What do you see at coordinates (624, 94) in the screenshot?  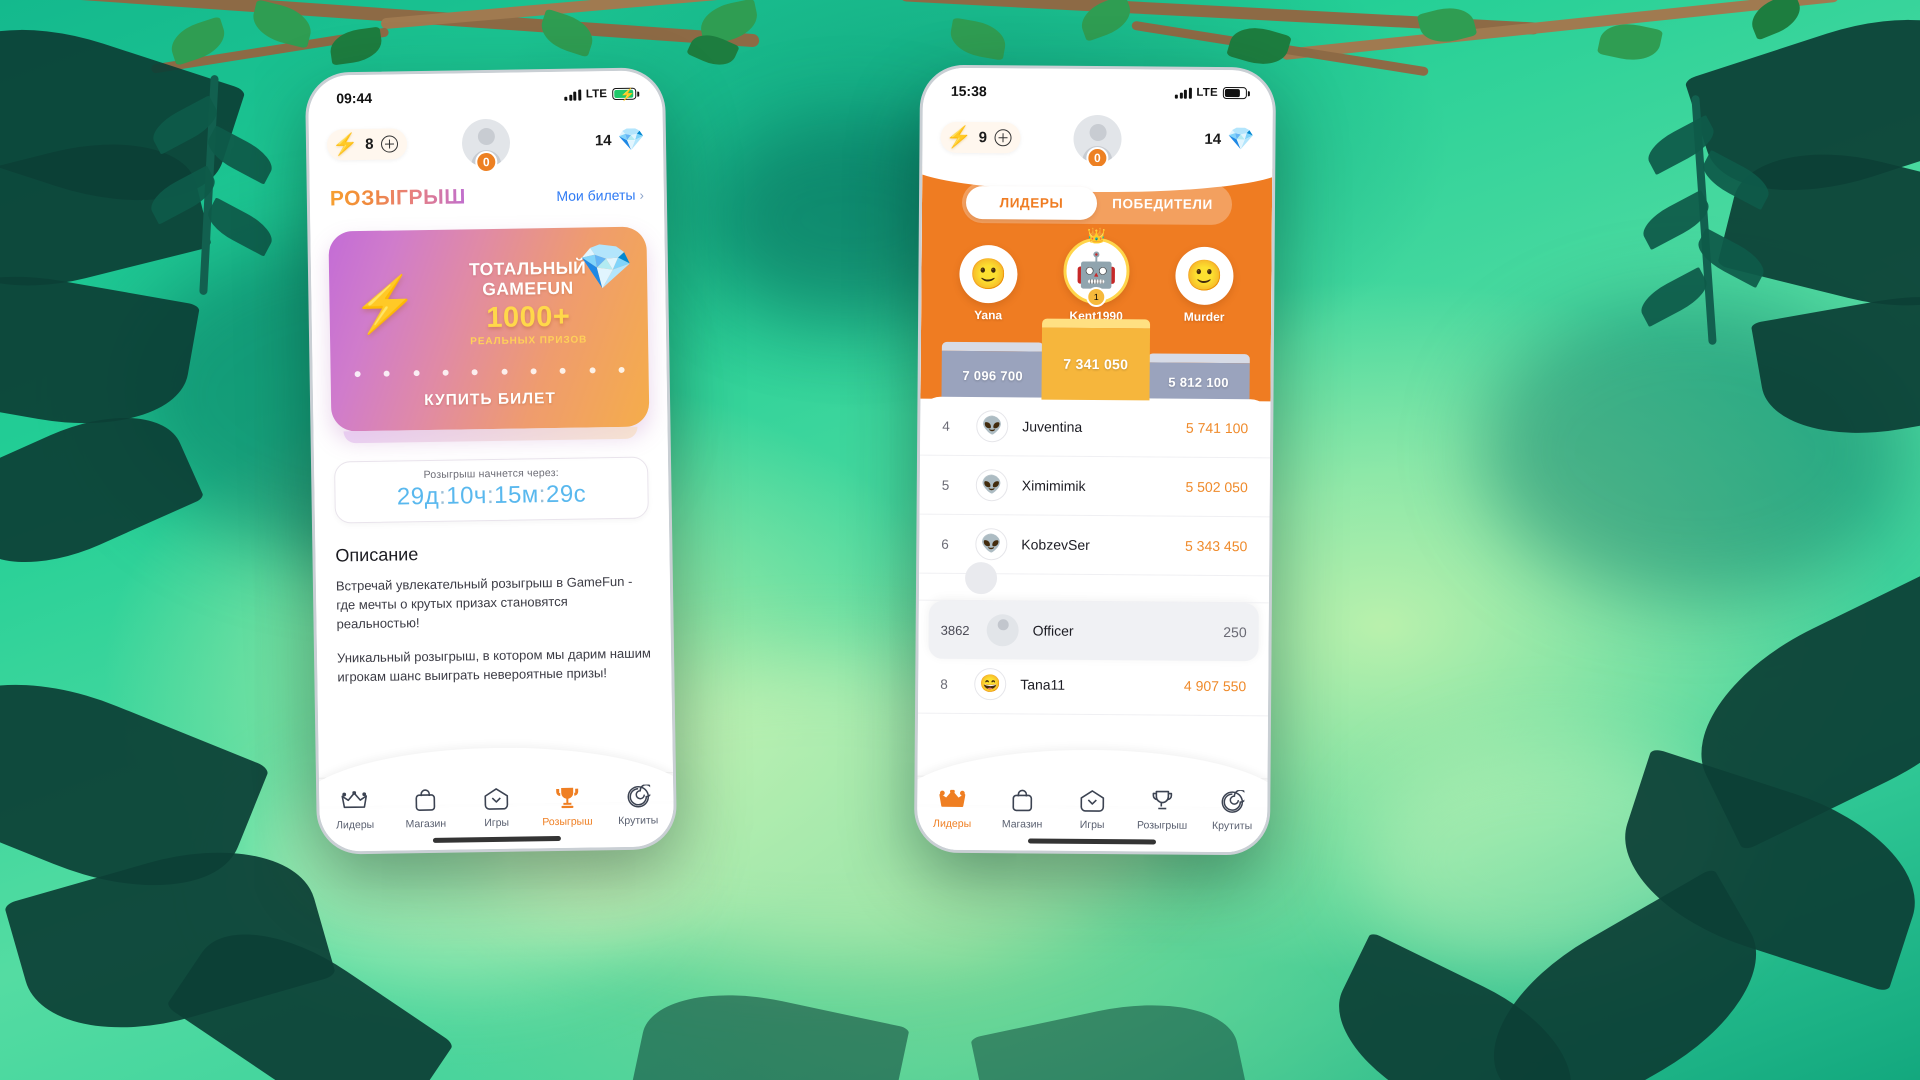 I see `battery-icon: ⚡` at bounding box center [624, 94].